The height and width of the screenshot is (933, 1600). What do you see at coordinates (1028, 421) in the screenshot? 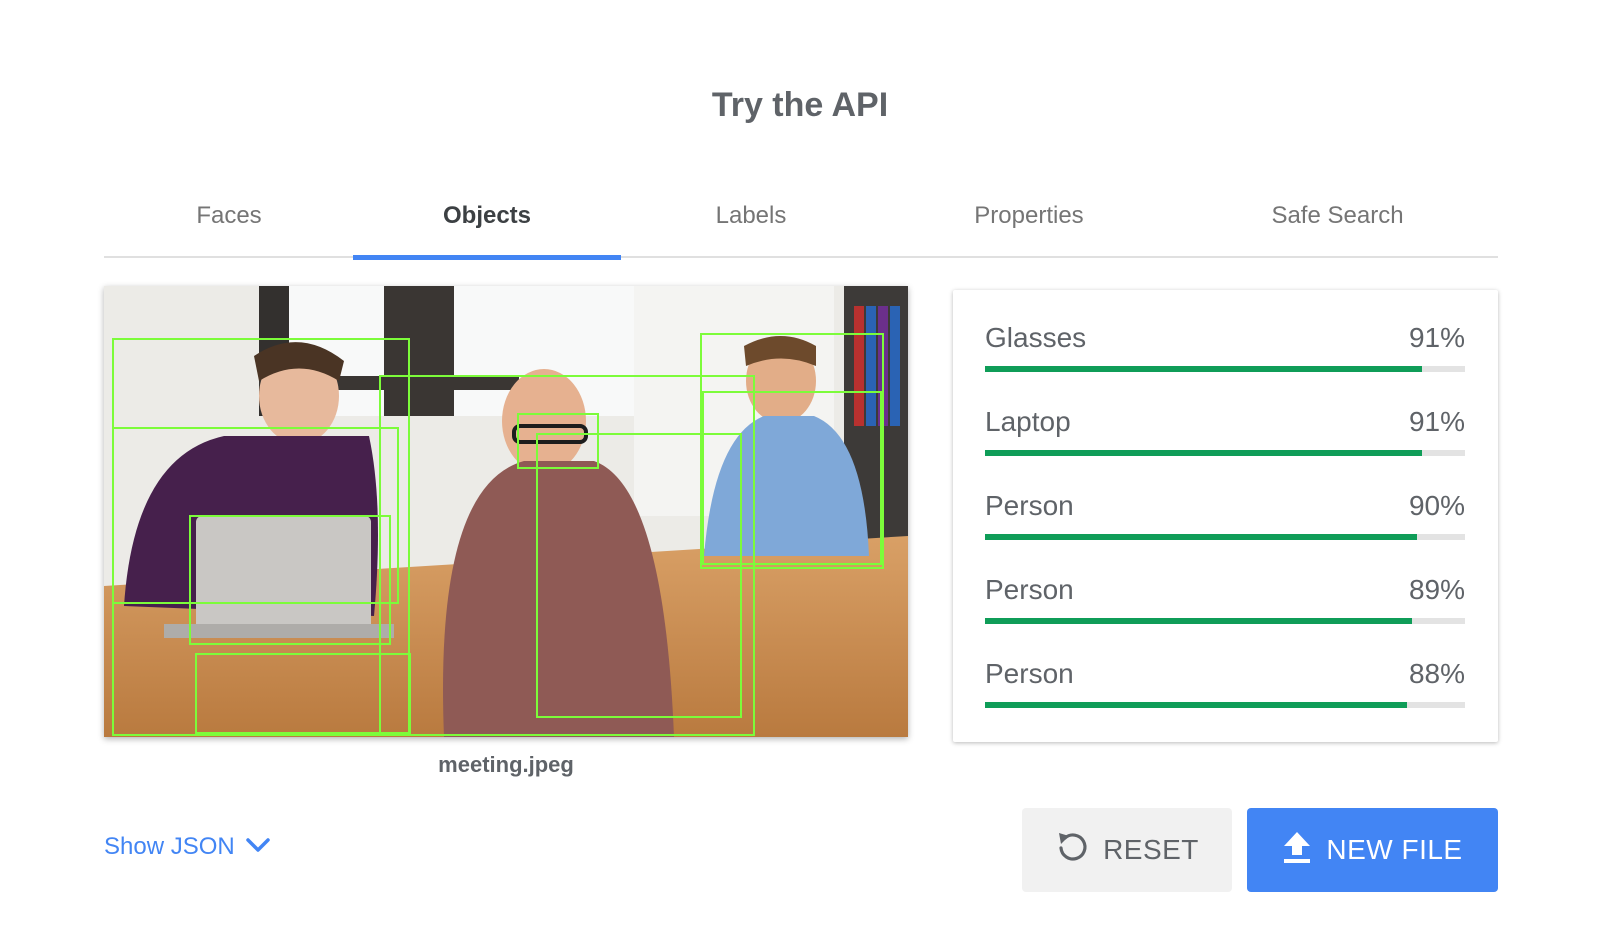
I see `result-name: Laptop` at bounding box center [1028, 421].